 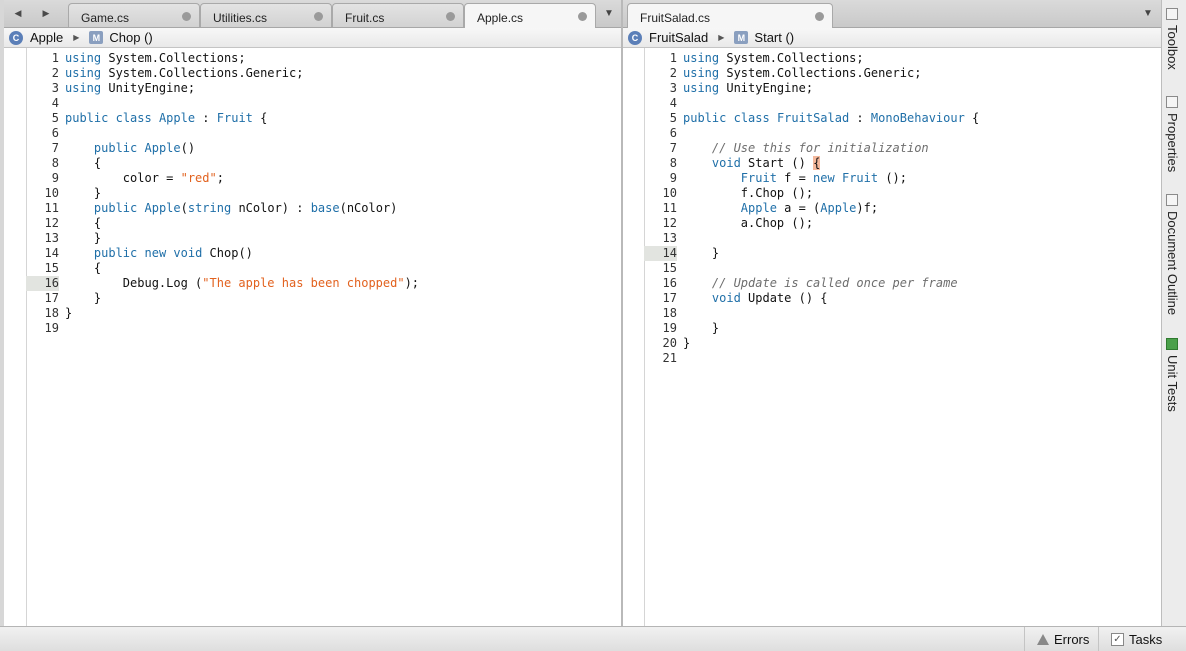 What do you see at coordinates (312, 118) in the screenshot?
I see `code-line: 5 public class Apple : Fruit {` at bounding box center [312, 118].